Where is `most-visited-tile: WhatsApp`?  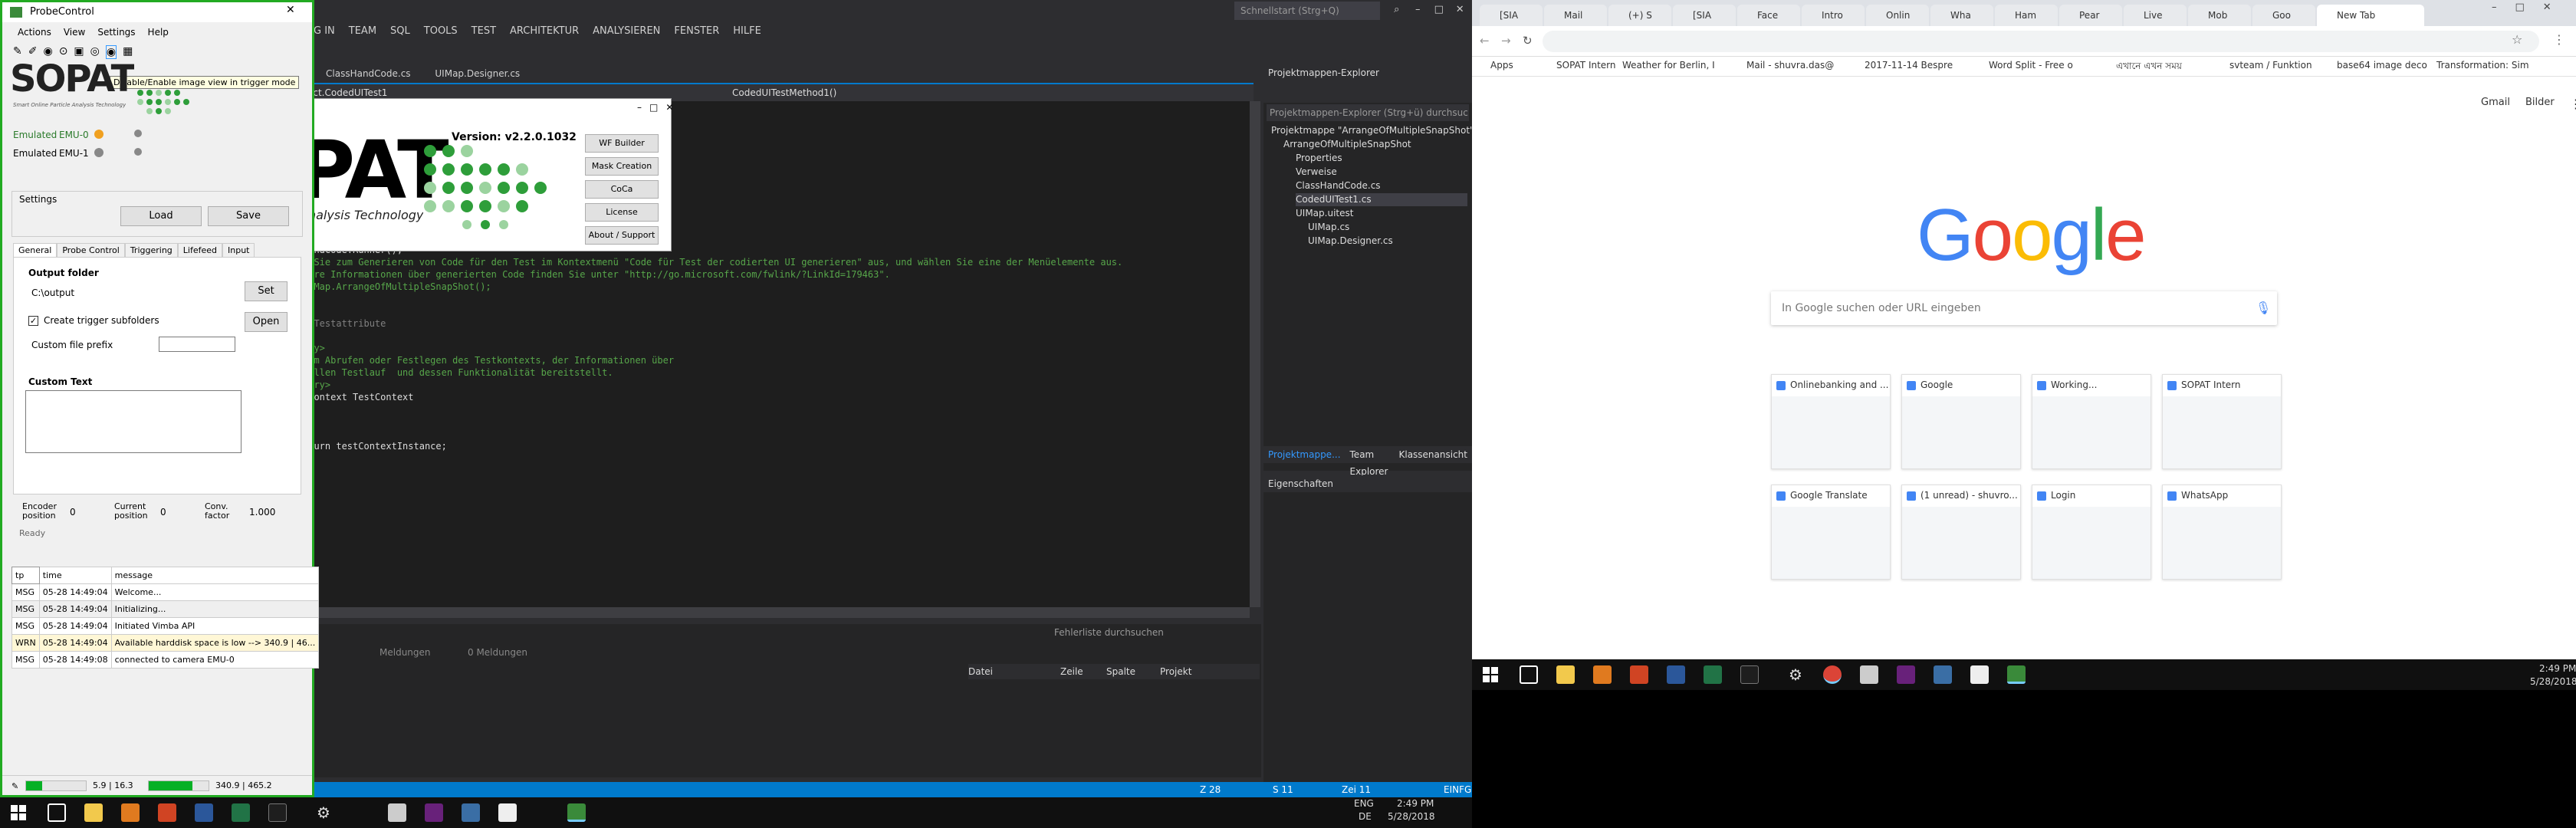 most-visited-tile: WhatsApp is located at coordinates (2222, 532).